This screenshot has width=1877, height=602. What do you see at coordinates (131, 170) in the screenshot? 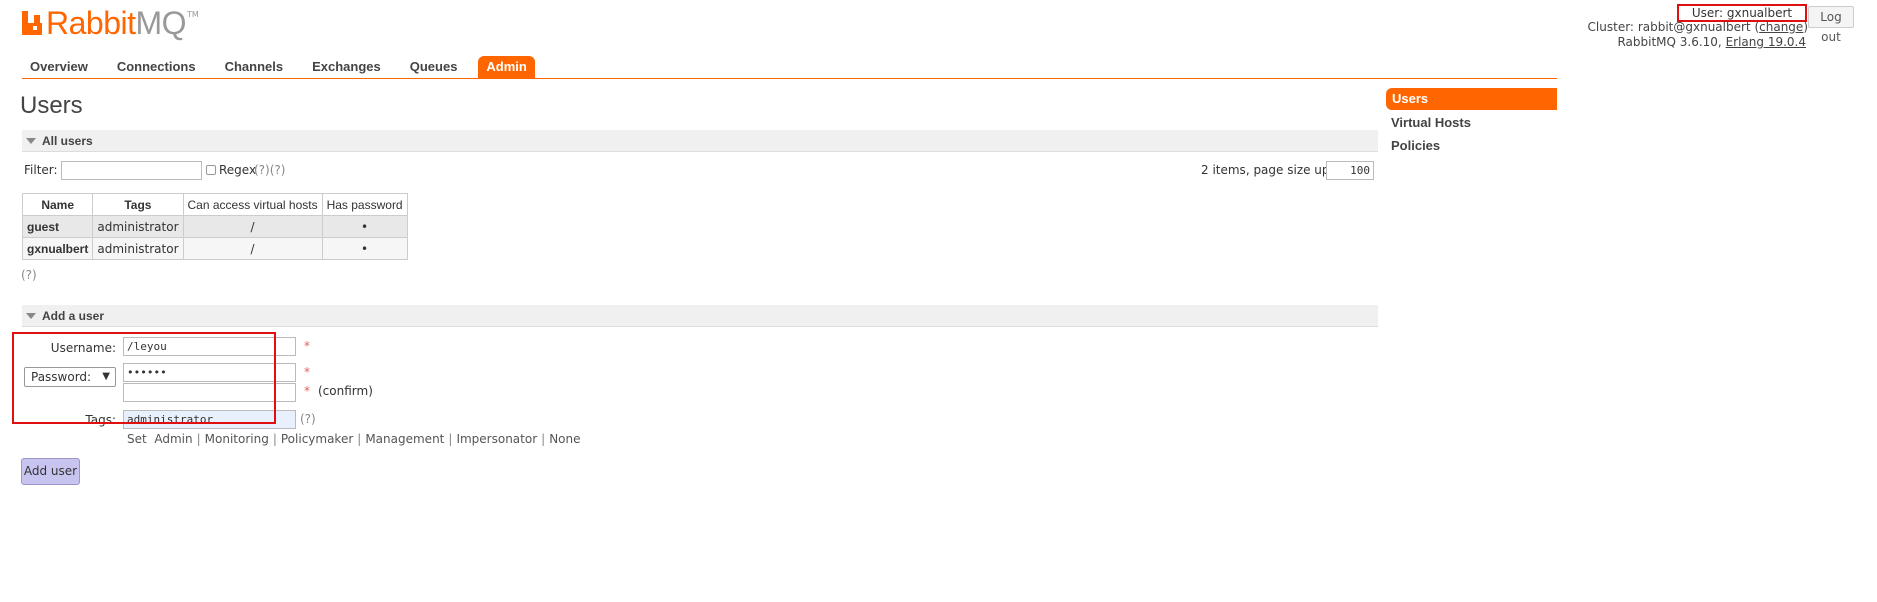
I see `filter-input` at bounding box center [131, 170].